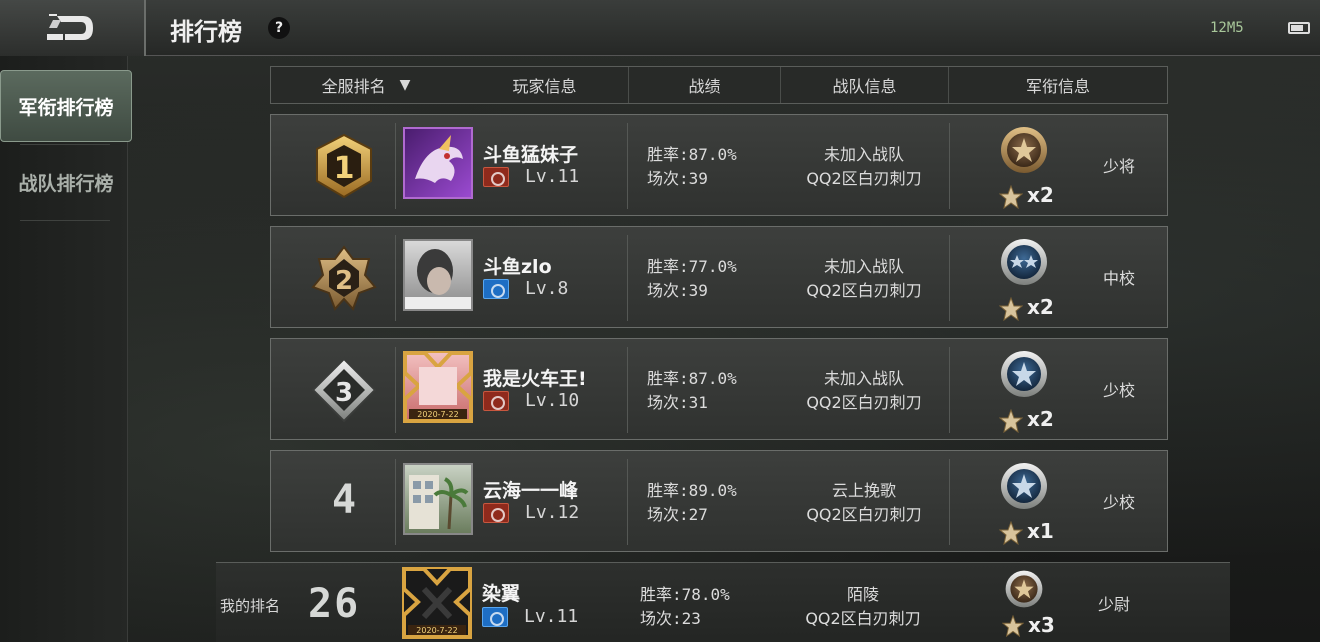 The width and height of the screenshot is (1320, 642). I want to click on top-bar: 排行榜 ? 12M5, so click(660, 28).